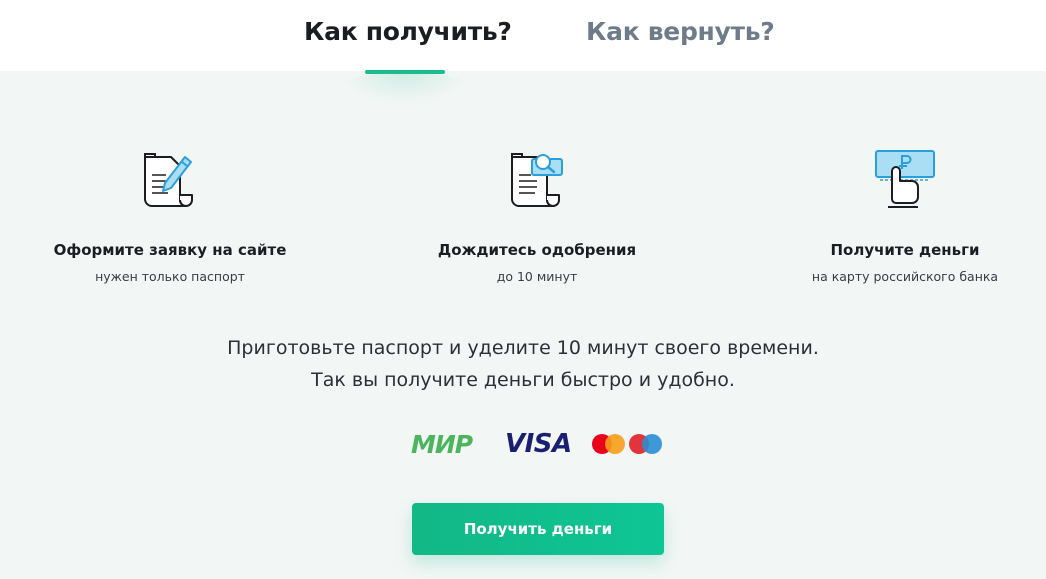 The image size is (1046, 579). What do you see at coordinates (537, 180) in the screenshot?
I see `document-search-icon` at bounding box center [537, 180].